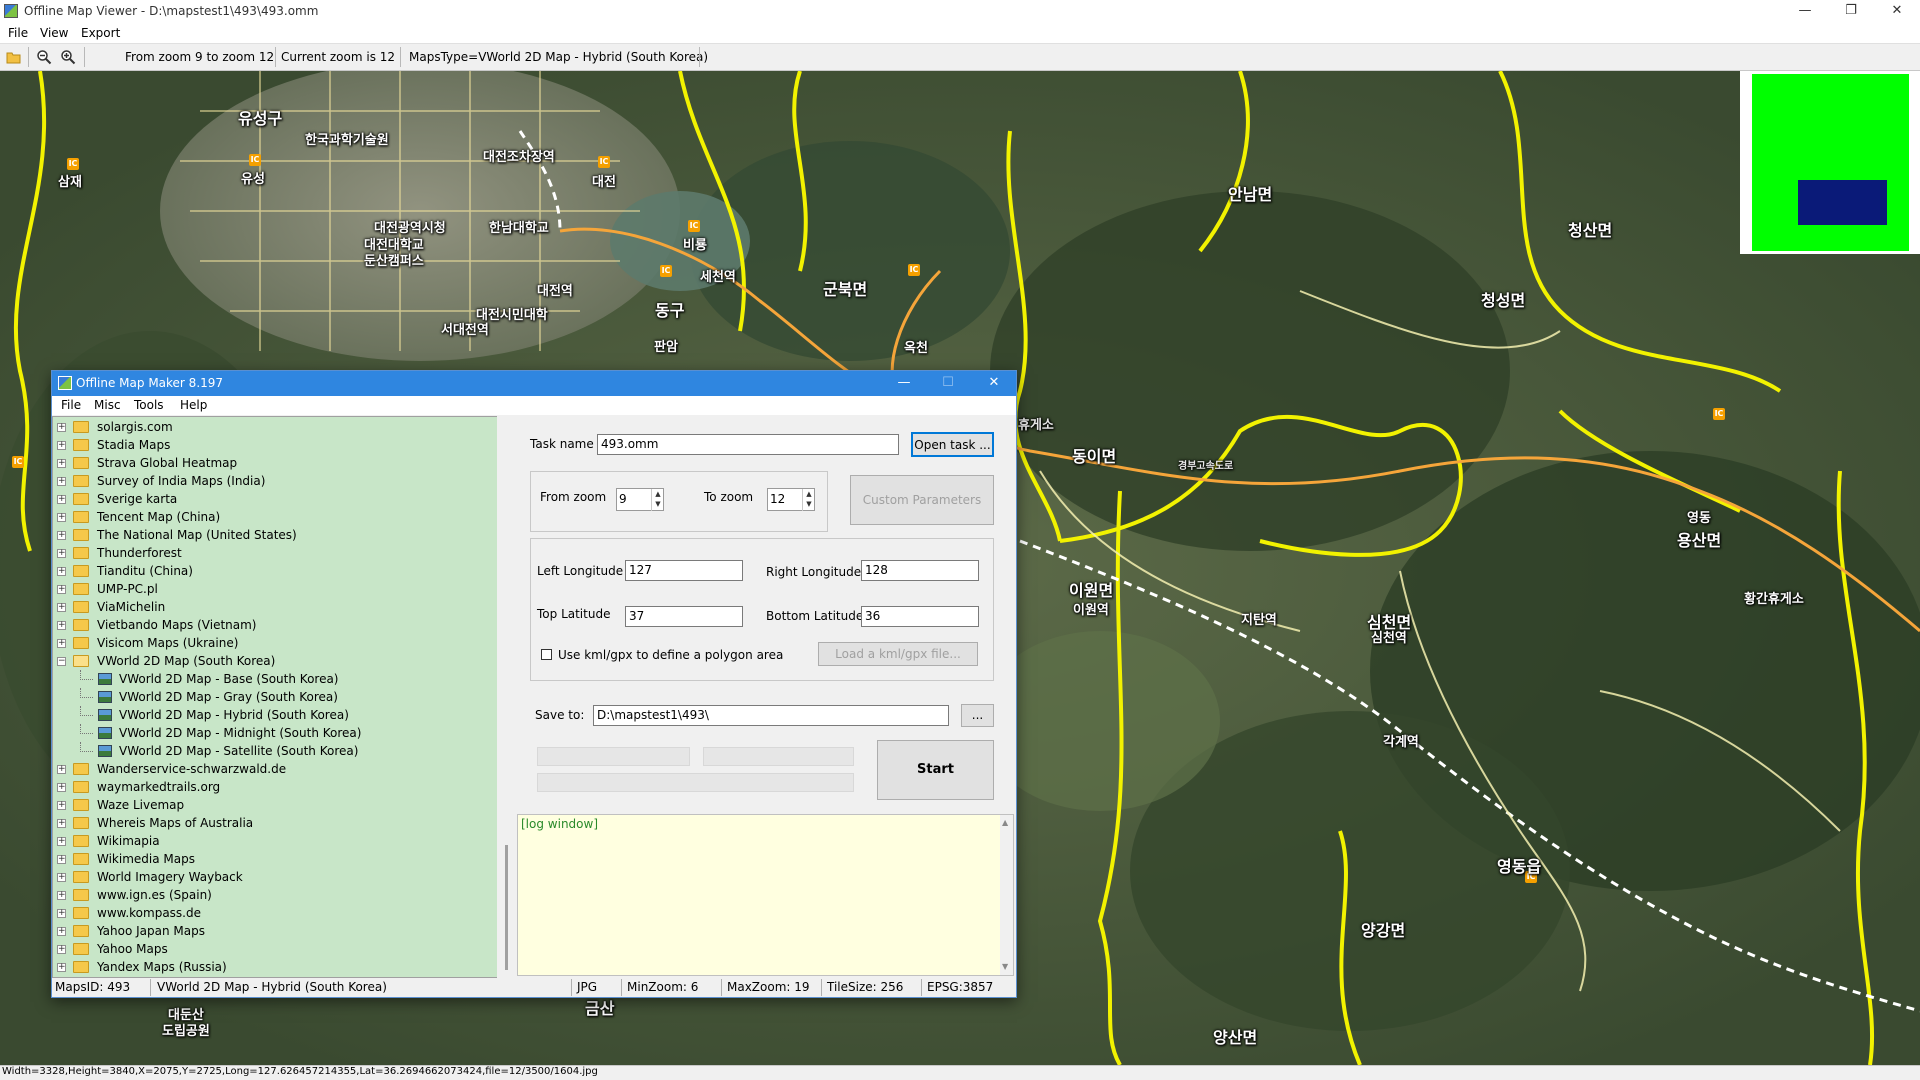 Image resolution: width=1920 pixels, height=1080 pixels. What do you see at coordinates (748, 444) in the screenshot?
I see `task-name-input: 493.omm` at bounding box center [748, 444].